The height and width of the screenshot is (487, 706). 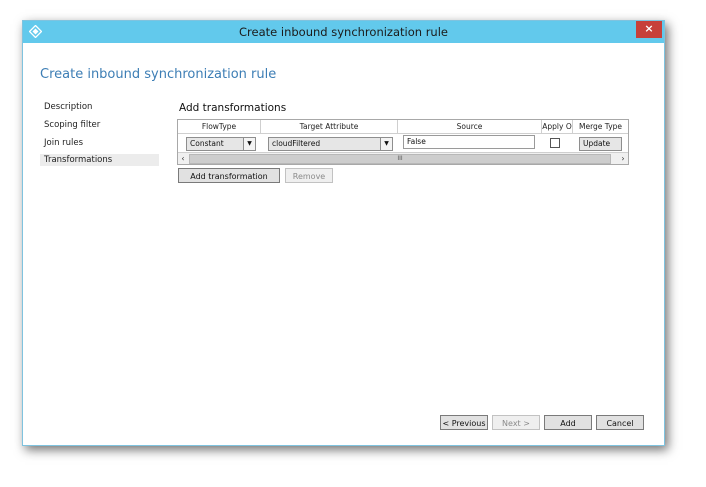 I want to click on column-header-apply-once: Apply O, so click(x=557, y=127).